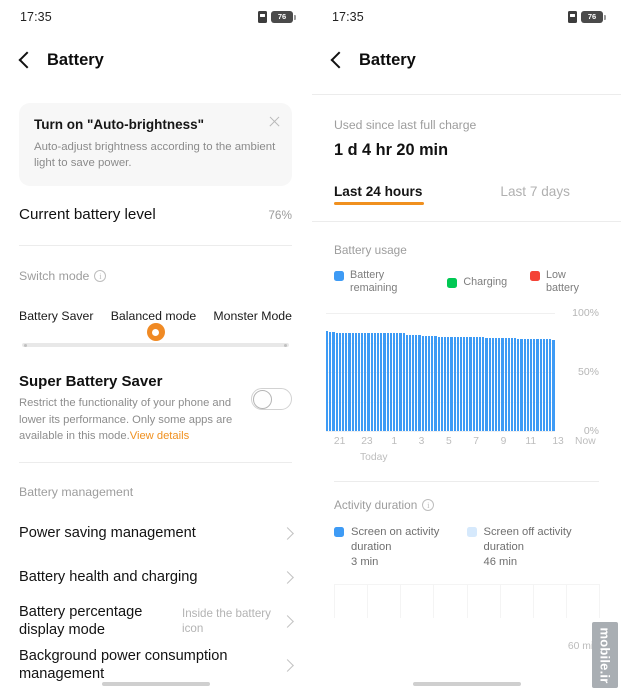 Image resolution: width=621 pixels, height=690 pixels. What do you see at coordinates (387, 59) in the screenshot?
I see `page-title: Battery` at bounding box center [387, 59].